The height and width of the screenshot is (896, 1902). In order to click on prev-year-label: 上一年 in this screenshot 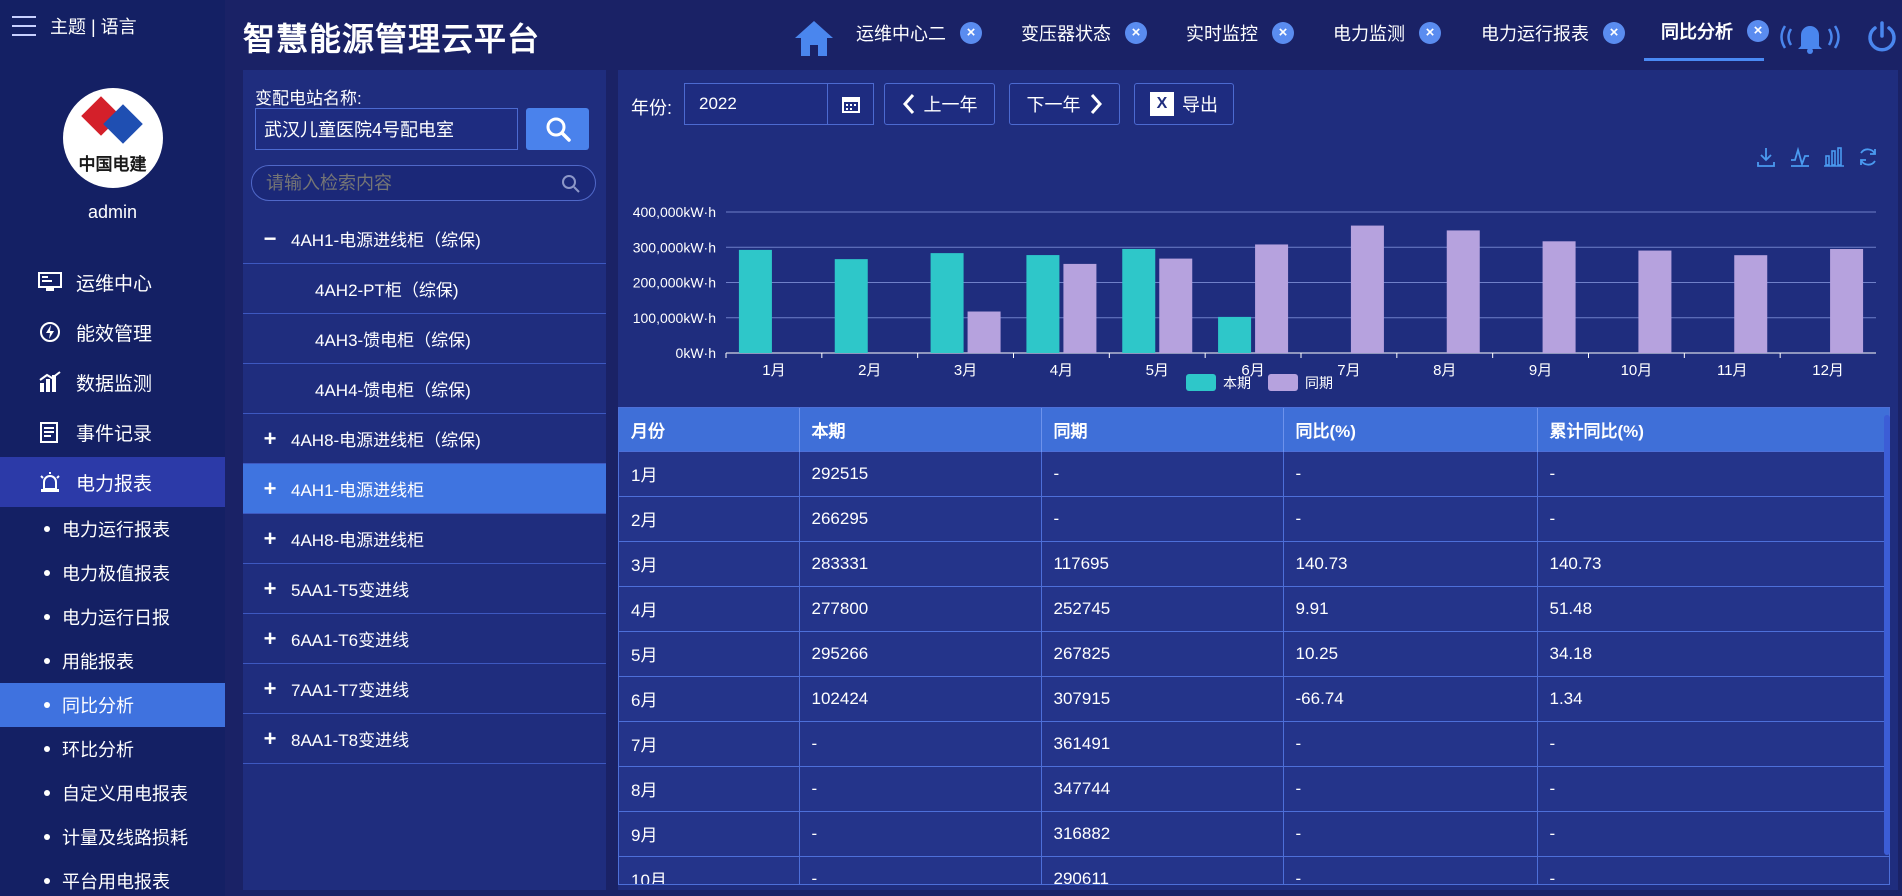, I will do `click(950, 105)`.